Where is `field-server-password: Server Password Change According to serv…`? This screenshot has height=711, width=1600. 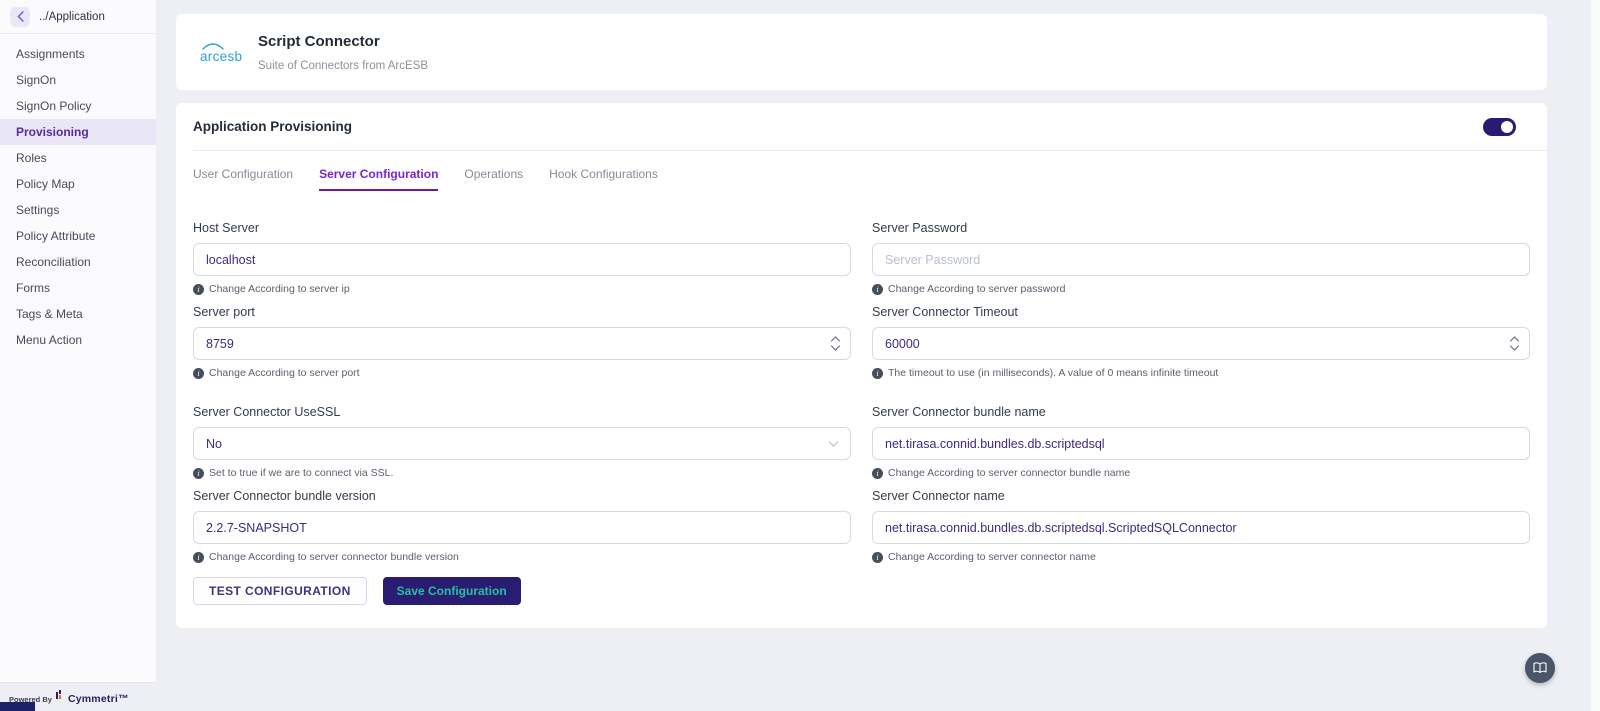
field-server-password: Server Password Change According to serv… is located at coordinates (1201, 258).